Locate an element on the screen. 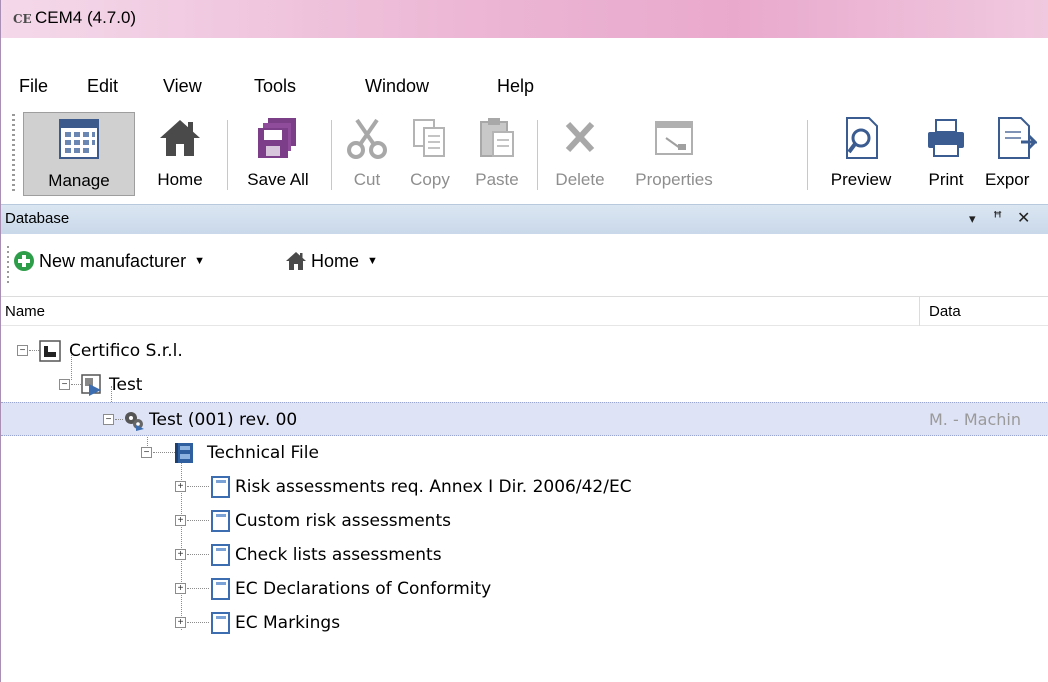  column-header-data: Data is located at coordinates (945, 311).